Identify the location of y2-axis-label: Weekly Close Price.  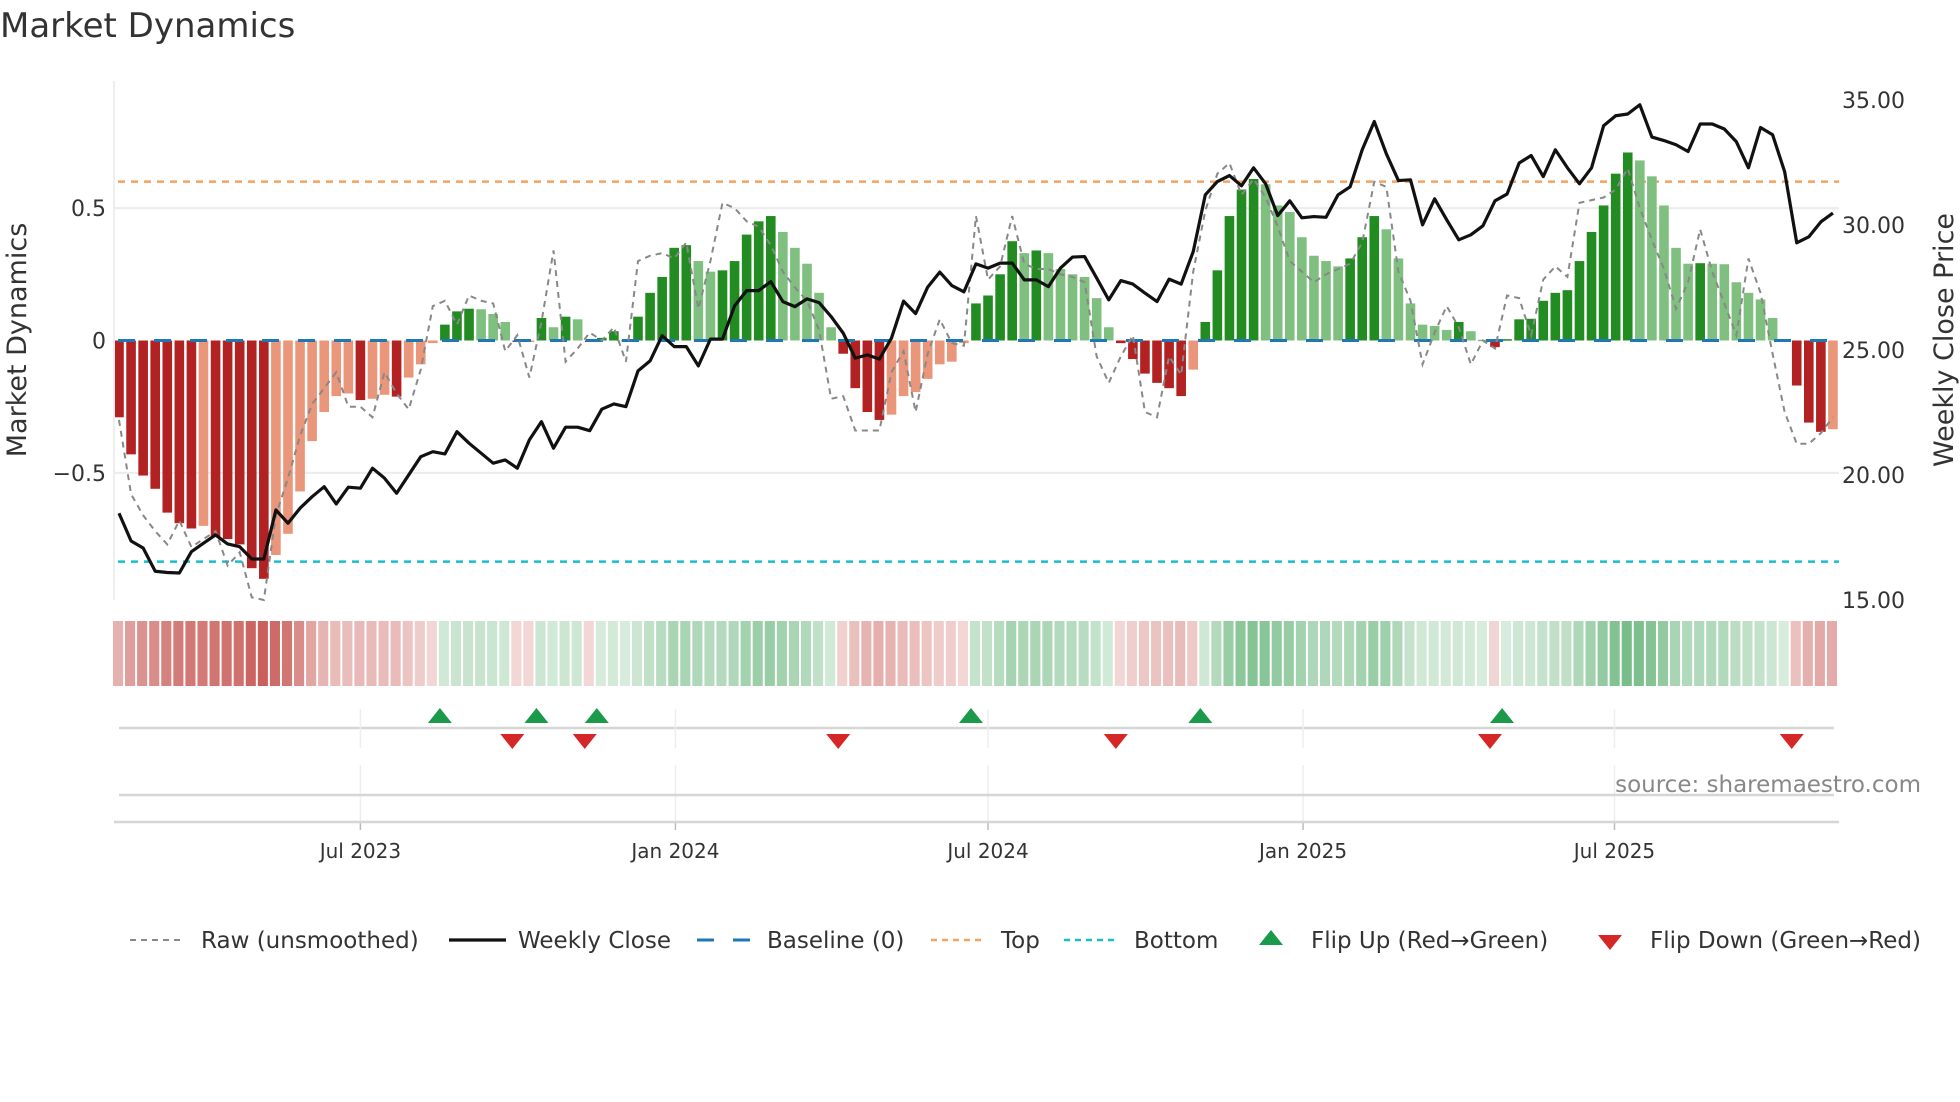
(1944, 340).